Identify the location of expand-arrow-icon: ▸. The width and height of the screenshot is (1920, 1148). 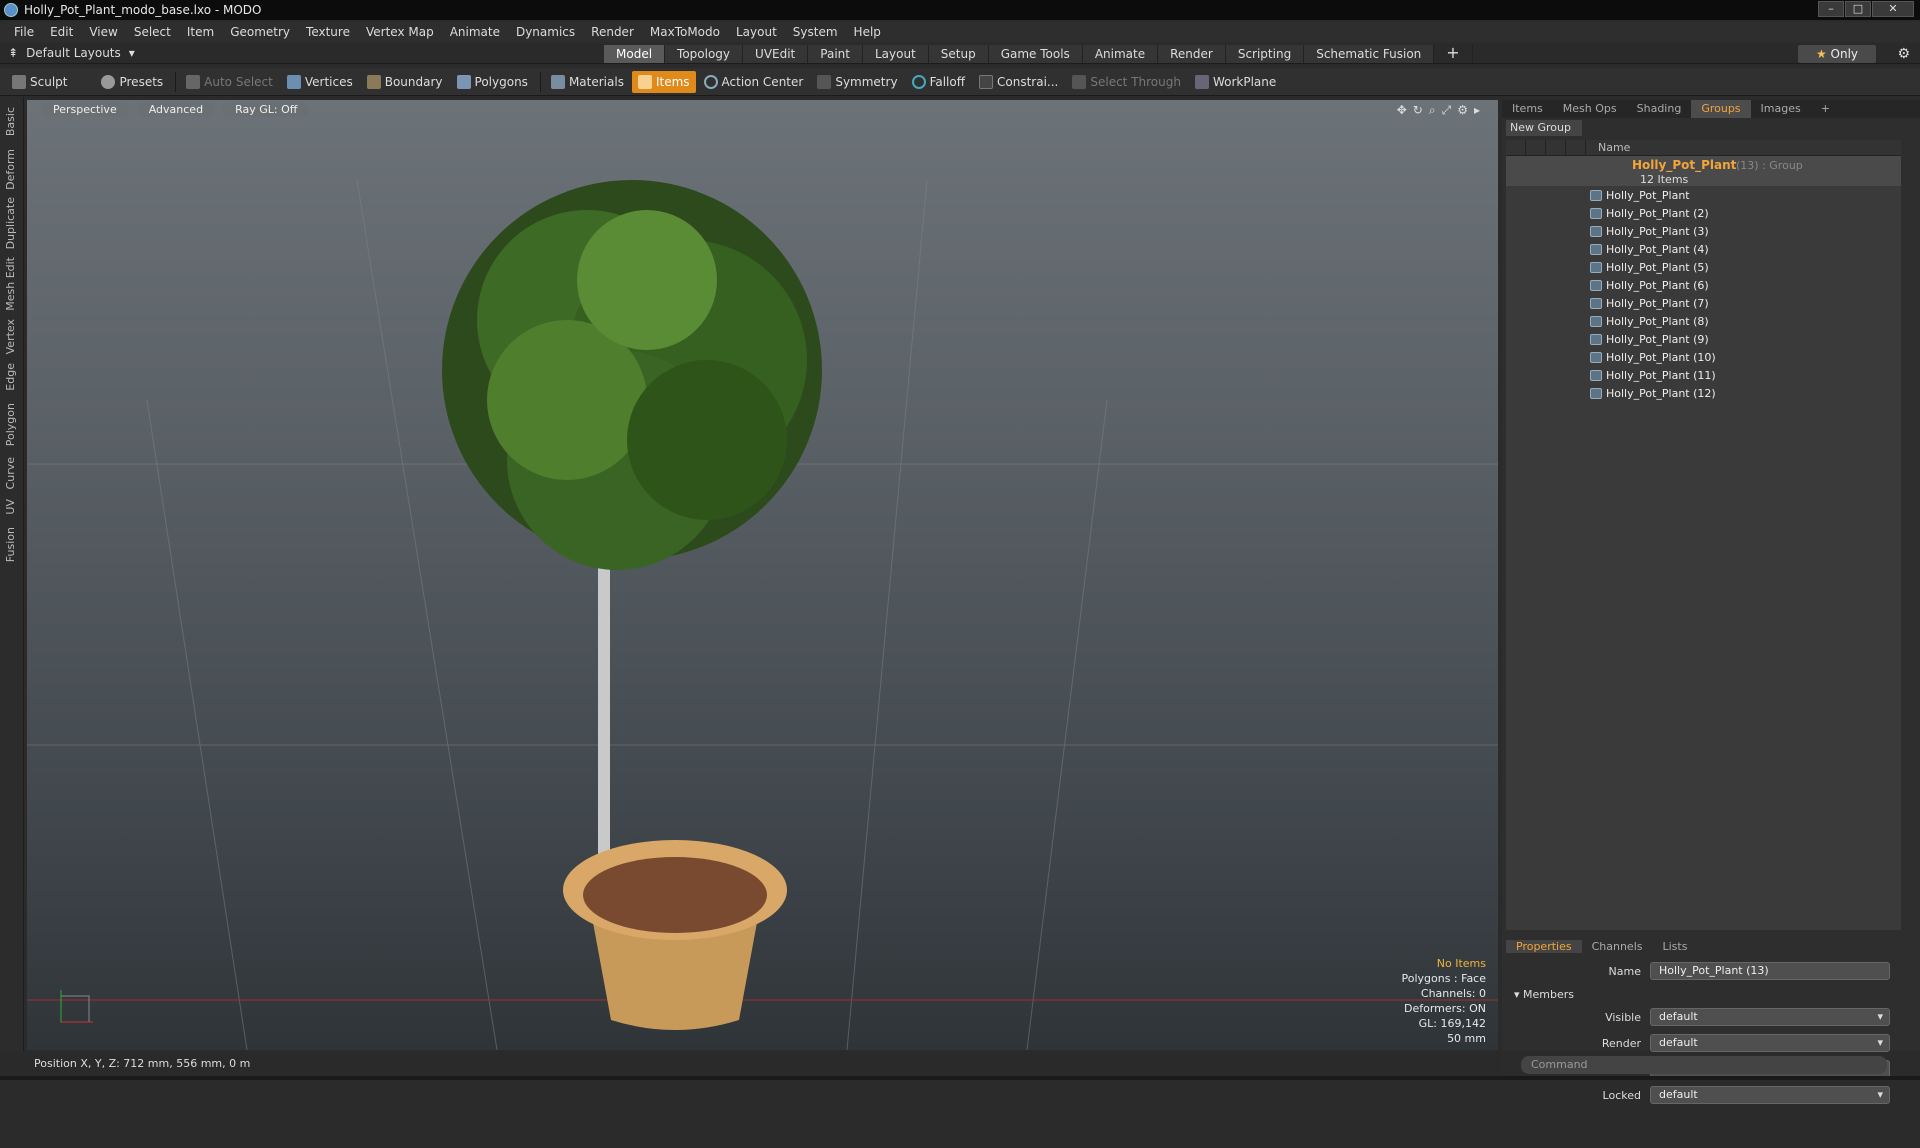
(1477, 110).